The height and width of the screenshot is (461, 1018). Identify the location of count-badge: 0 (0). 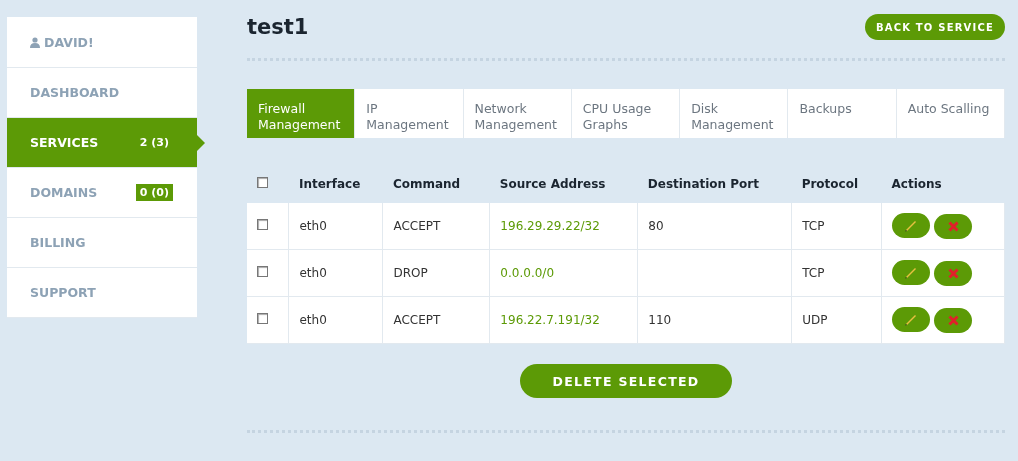
(154, 192).